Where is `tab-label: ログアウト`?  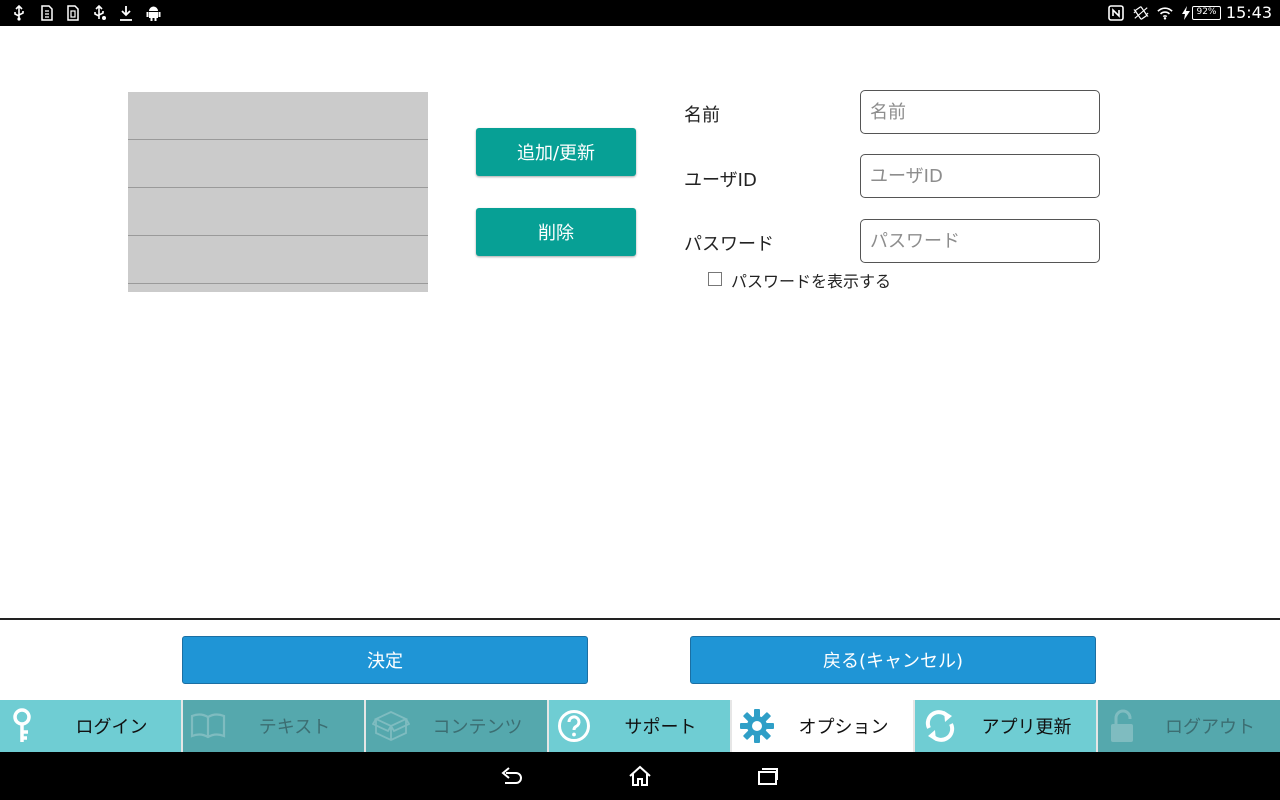
tab-label: ログアウト is located at coordinates (1210, 727).